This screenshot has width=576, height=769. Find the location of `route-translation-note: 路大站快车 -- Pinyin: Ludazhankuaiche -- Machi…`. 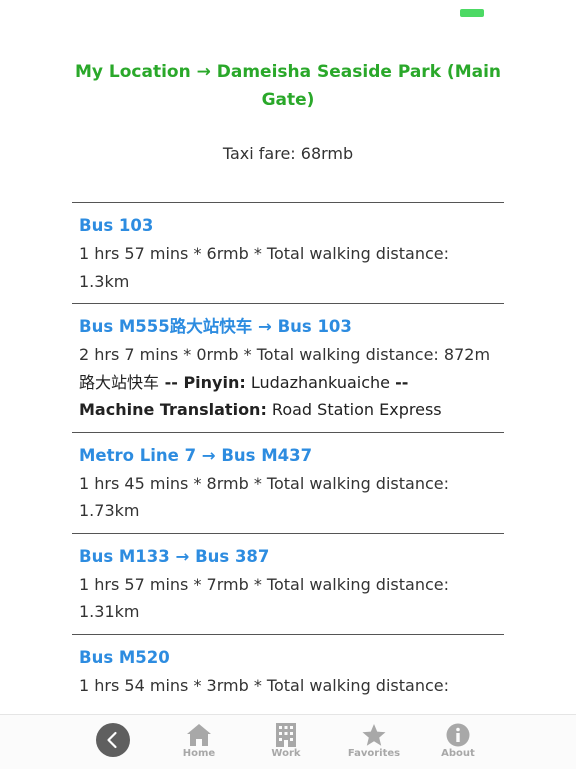

route-translation-note: 路大站快车 -- Pinyin: Ludazhankuaiche -- Machi… is located at coordinates (291, 396).